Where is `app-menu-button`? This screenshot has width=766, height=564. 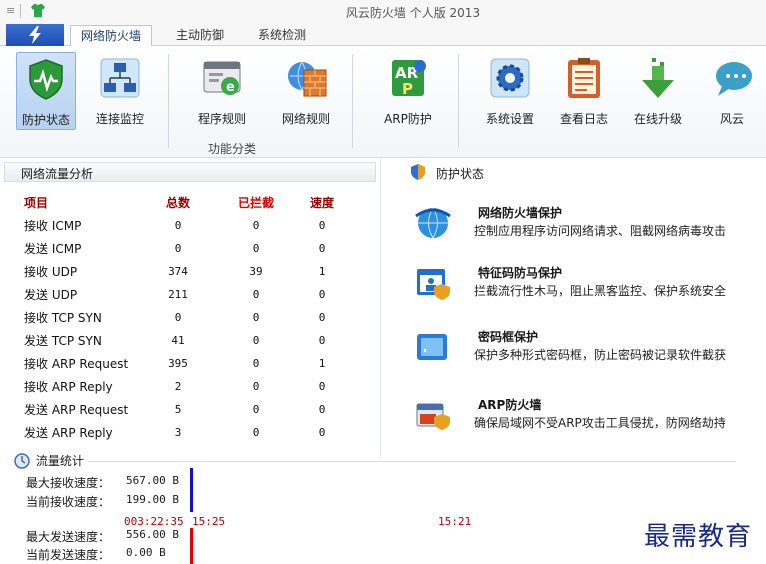
app-menu-button is located at coordinates (35, 35).